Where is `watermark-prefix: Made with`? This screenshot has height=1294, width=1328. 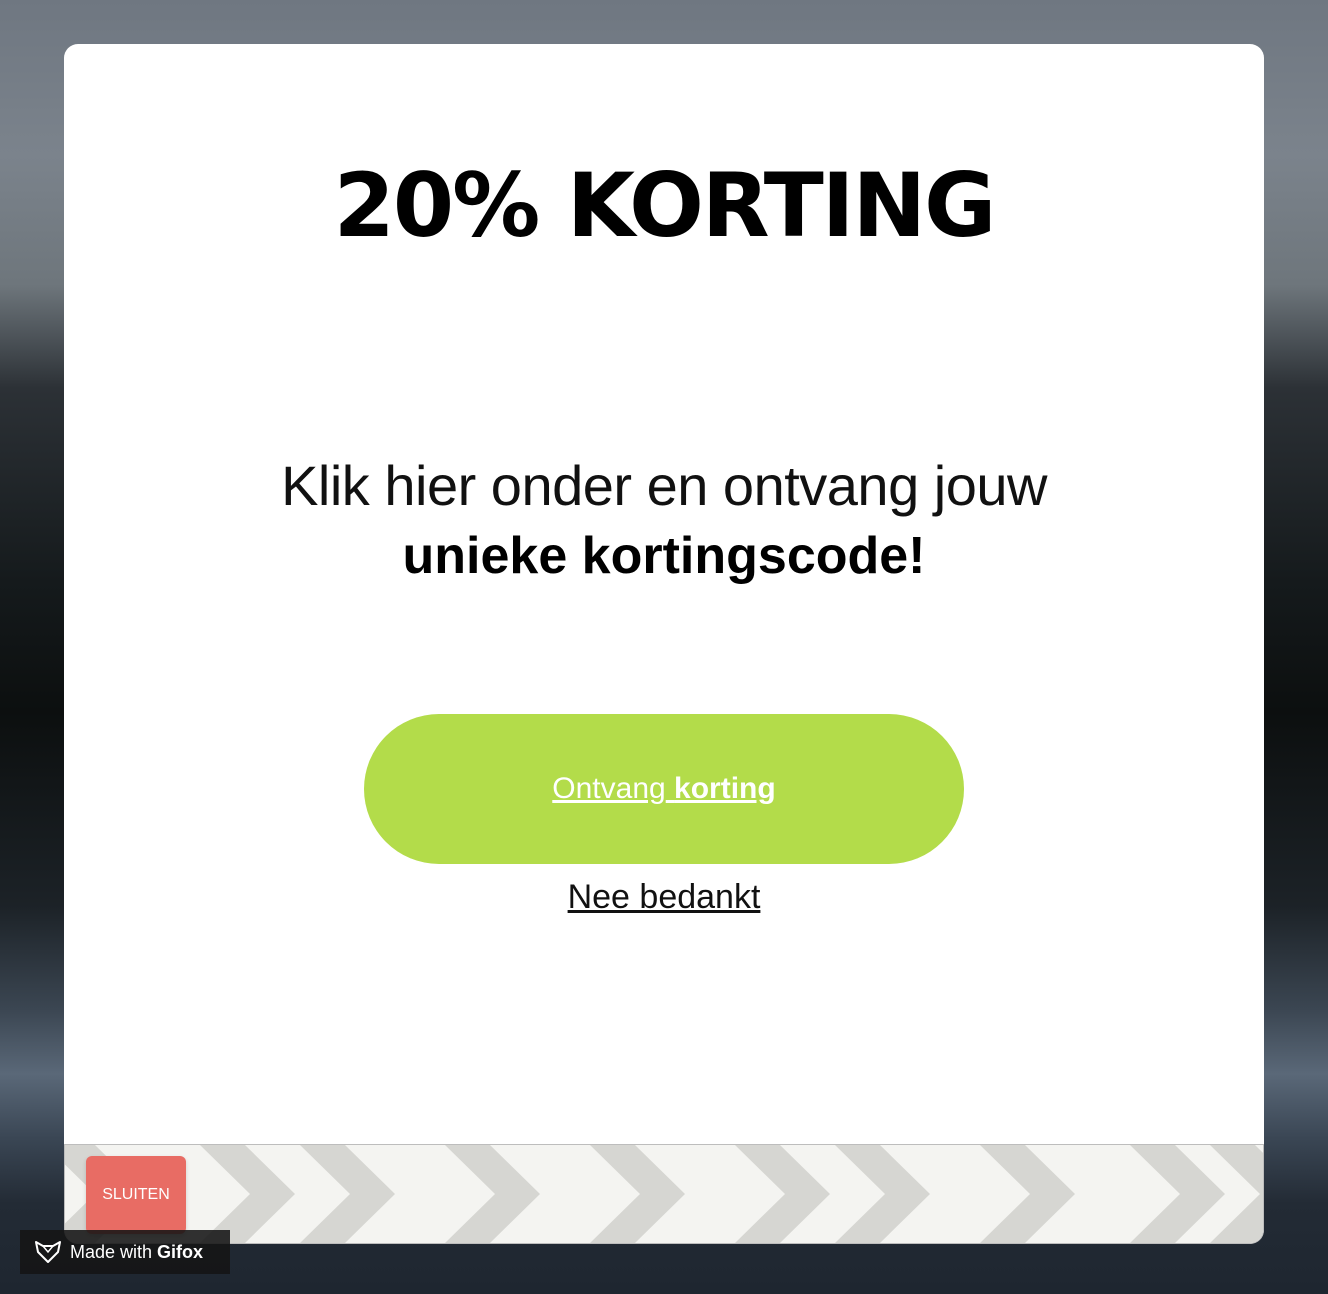 watermark-prefix: Made with is located at coordinates (111, 1251).